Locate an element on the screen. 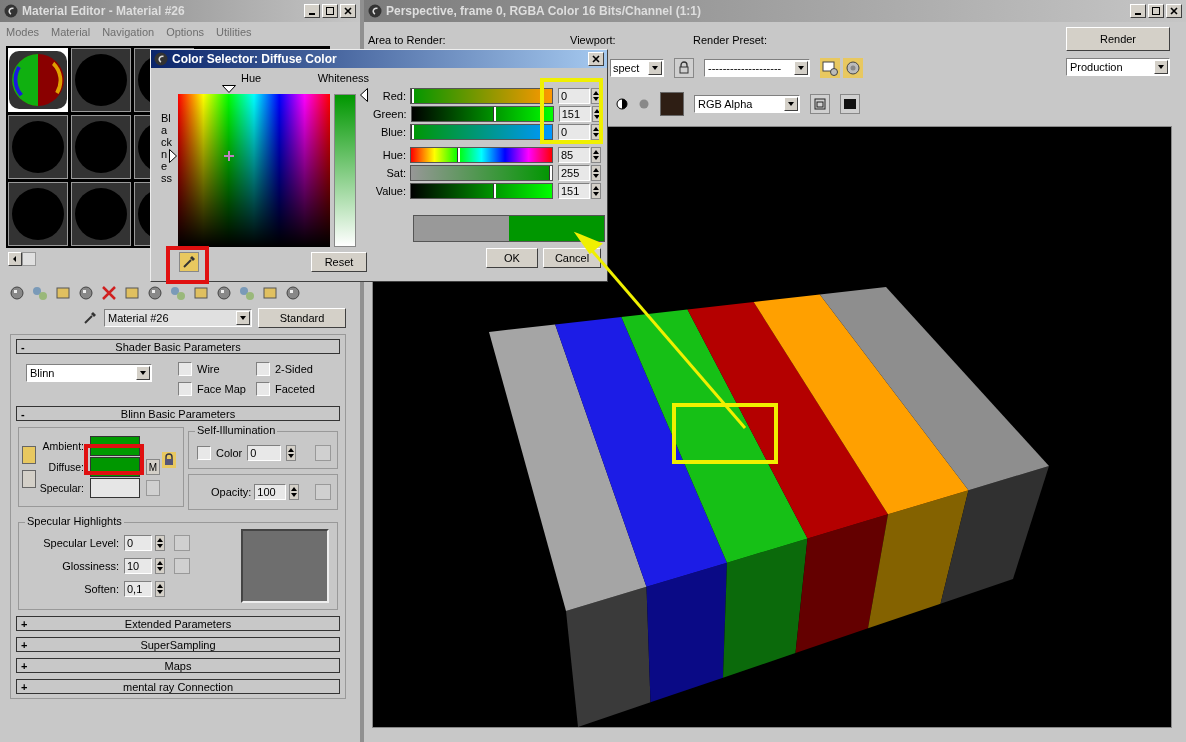  render-mode-dropdown: Production is located at coordinates (1118, 67).